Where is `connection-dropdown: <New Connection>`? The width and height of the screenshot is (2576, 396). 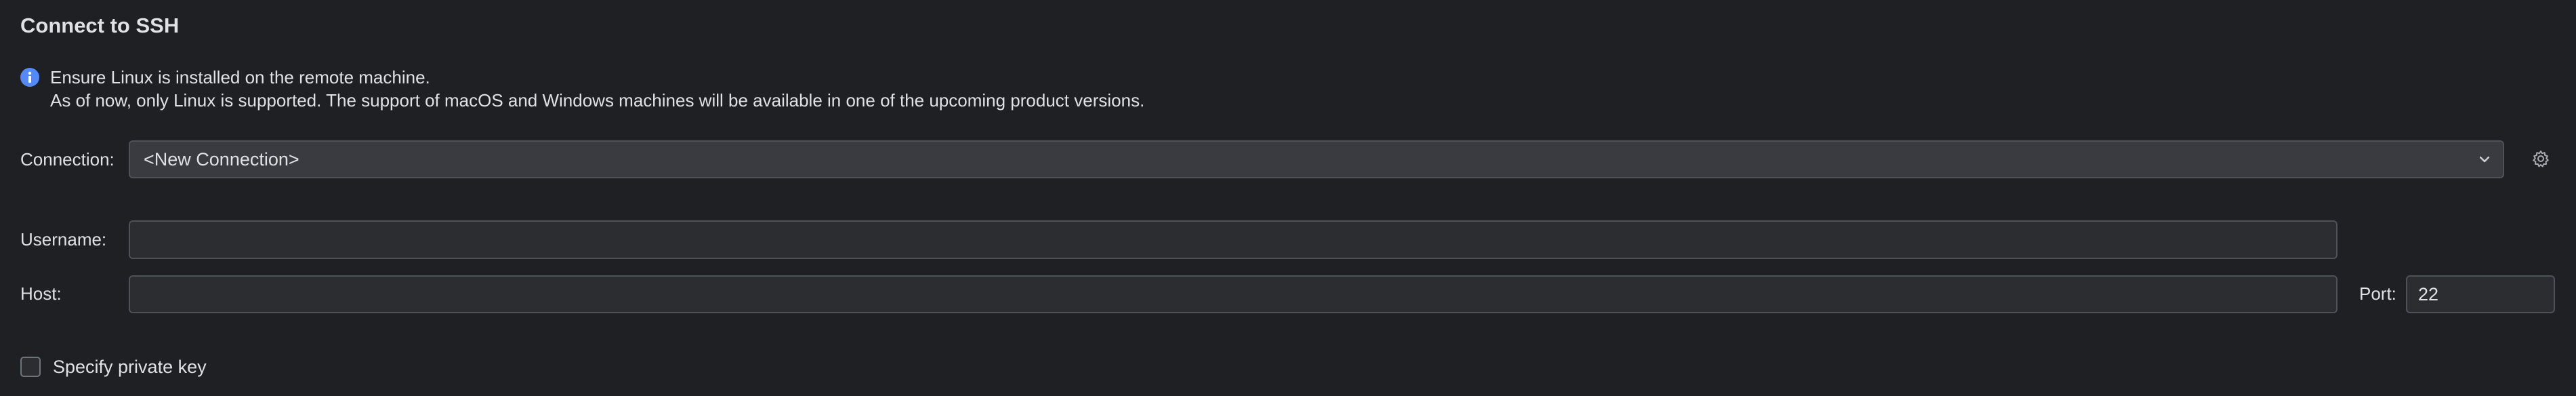 connection-dropdown: <New Connection> is located at coordinates (1316, 159).